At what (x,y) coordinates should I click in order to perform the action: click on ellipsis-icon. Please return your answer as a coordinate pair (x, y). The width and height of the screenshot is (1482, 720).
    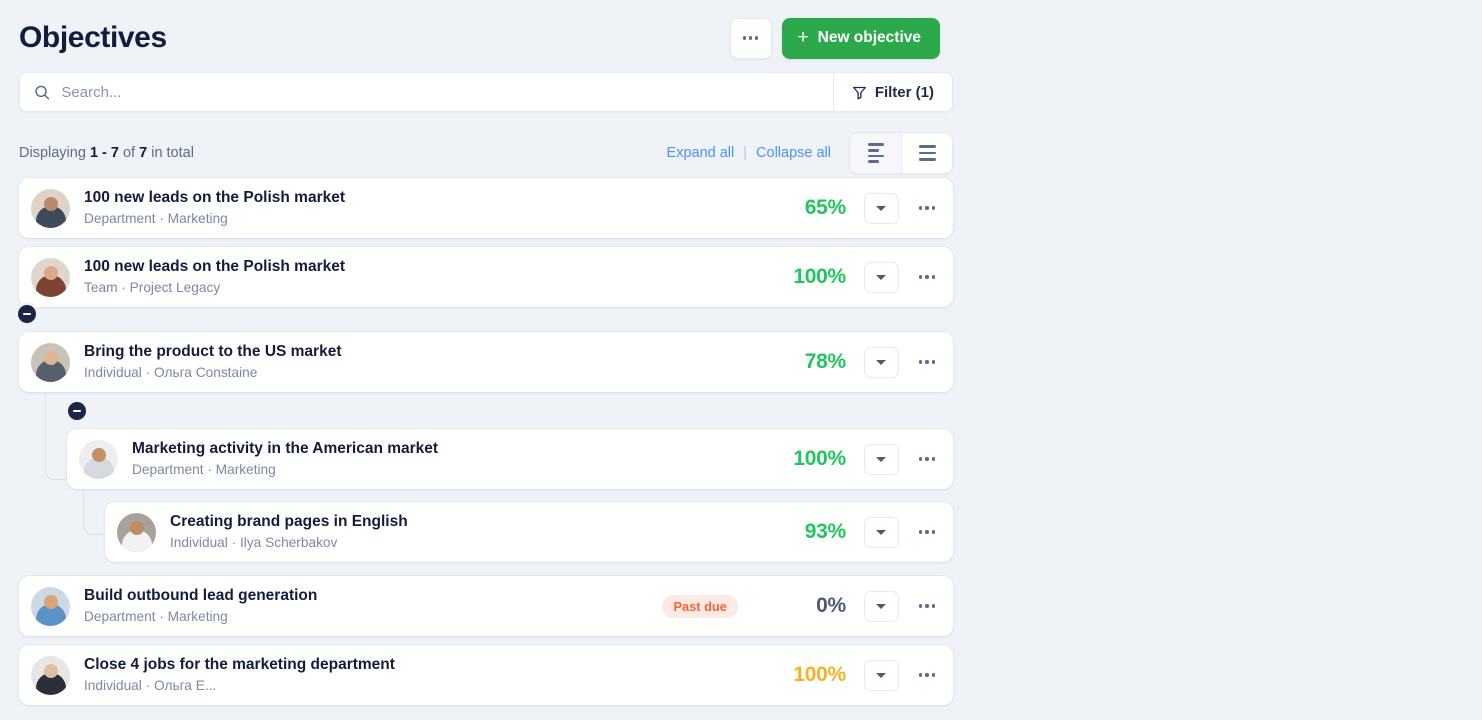
    Looking at the image, I should click on (750, 38).